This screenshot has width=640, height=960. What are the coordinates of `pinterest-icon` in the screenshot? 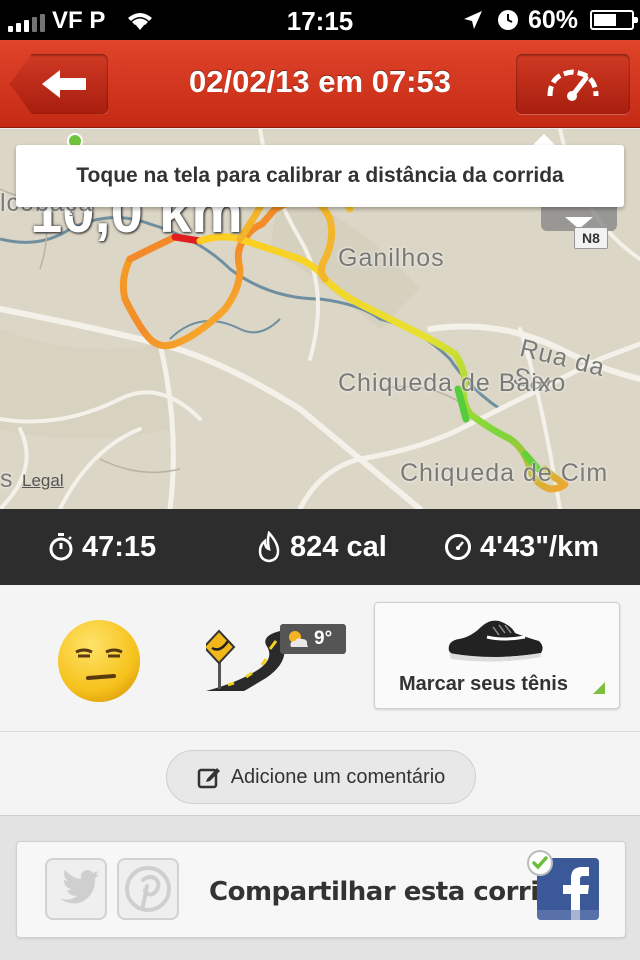 It's located at (148, 889).